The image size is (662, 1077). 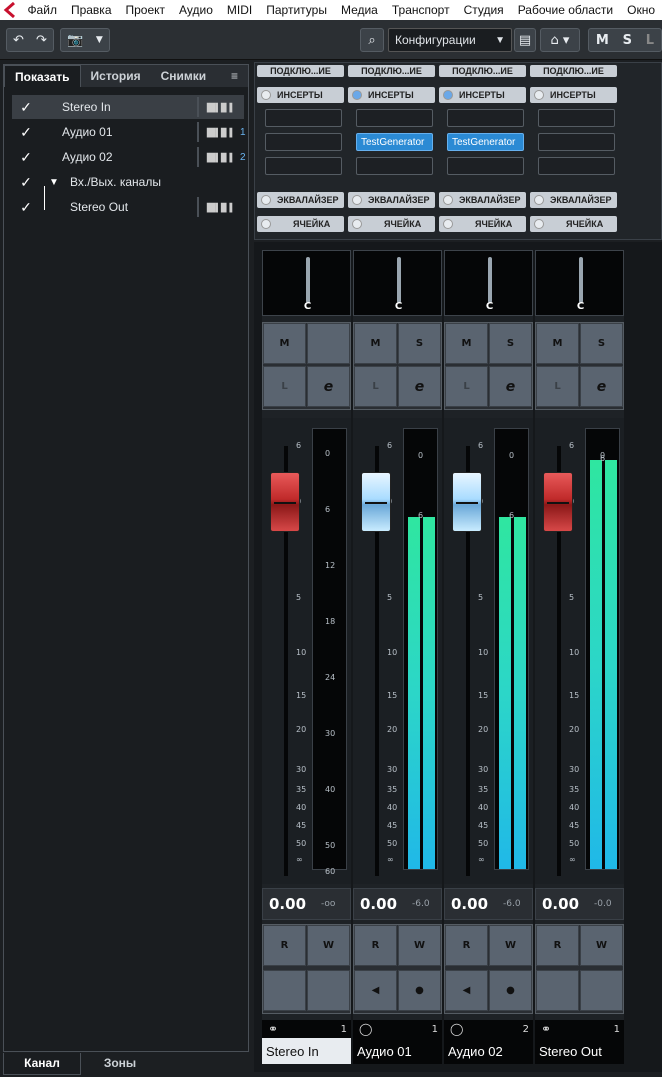 I want to click on peak-value: -oo, so click(x=328, y=904).